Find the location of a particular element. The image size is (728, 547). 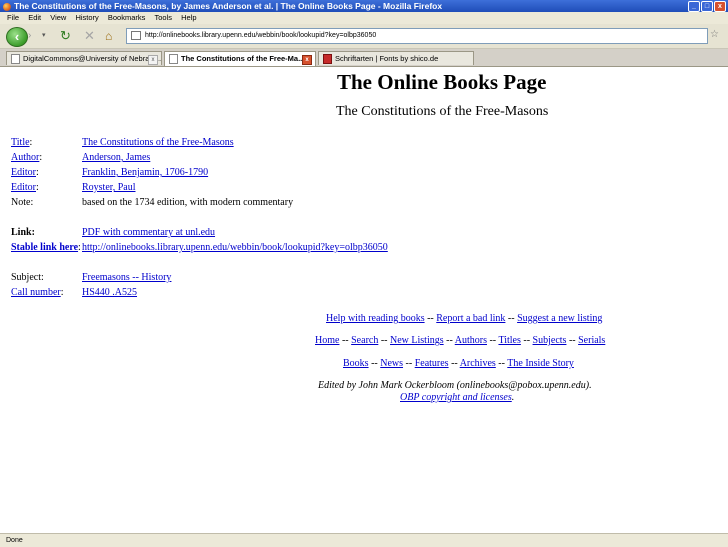

help-reading-link: Help with reading books is located at coordinates (375, 318).